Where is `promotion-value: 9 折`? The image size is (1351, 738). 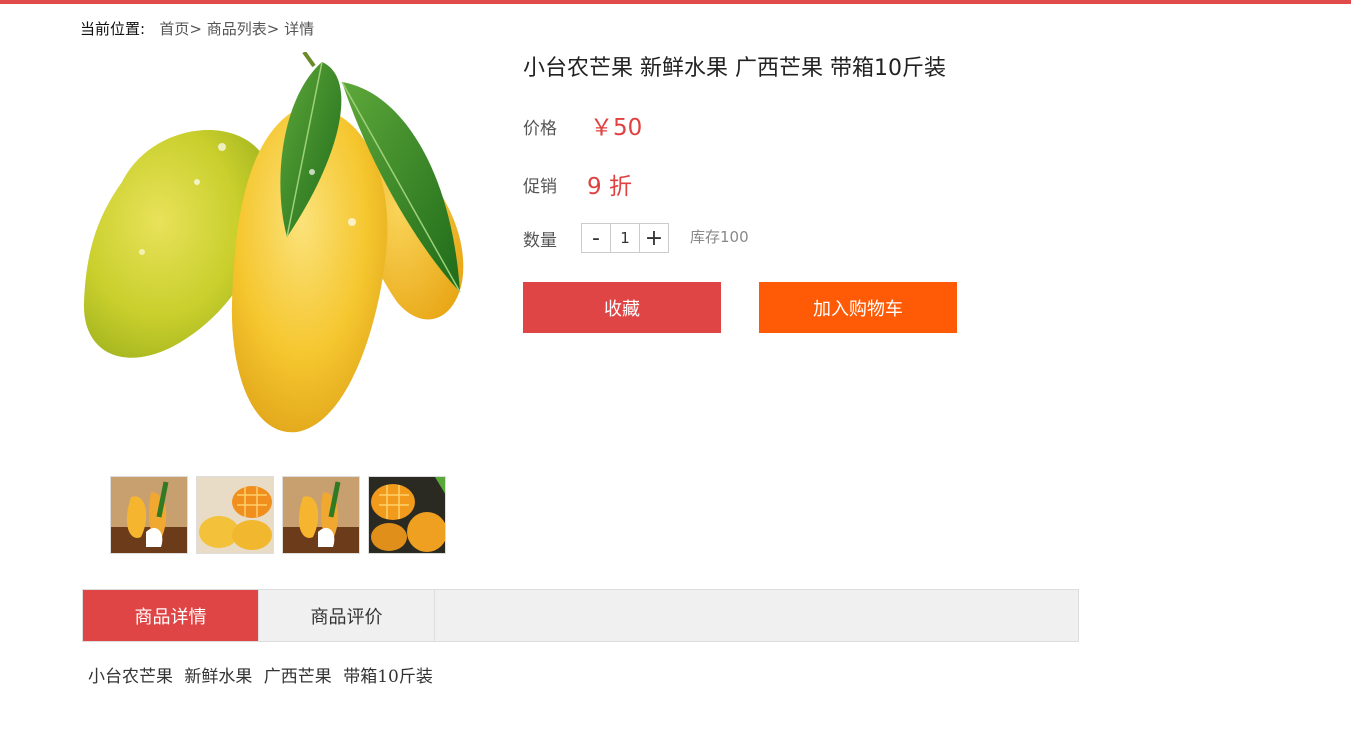 promotion-value: 9 折 is located at coordinates (609, 187).